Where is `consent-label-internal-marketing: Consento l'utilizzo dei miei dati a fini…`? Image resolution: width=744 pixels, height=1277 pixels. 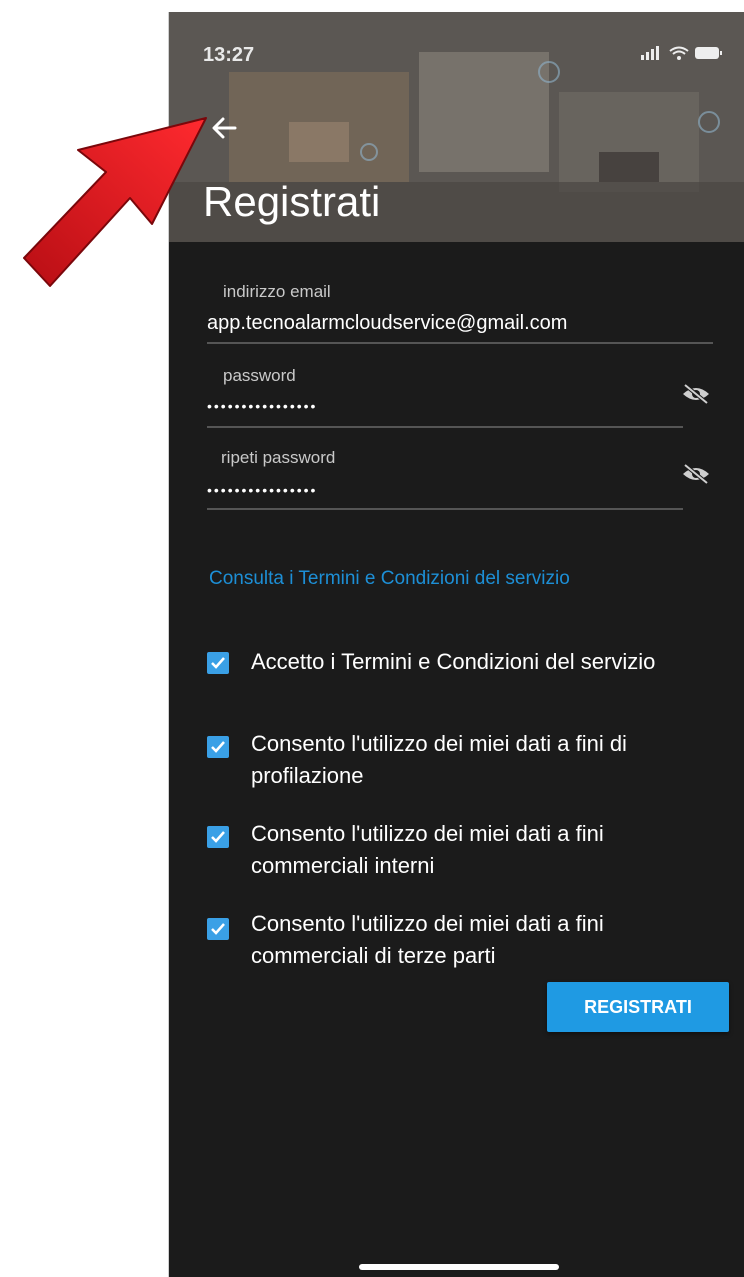
consent-label-internal-marketing: Consento l'utilizzo dei miei dati a fini… is located at coordinates (427, 849).